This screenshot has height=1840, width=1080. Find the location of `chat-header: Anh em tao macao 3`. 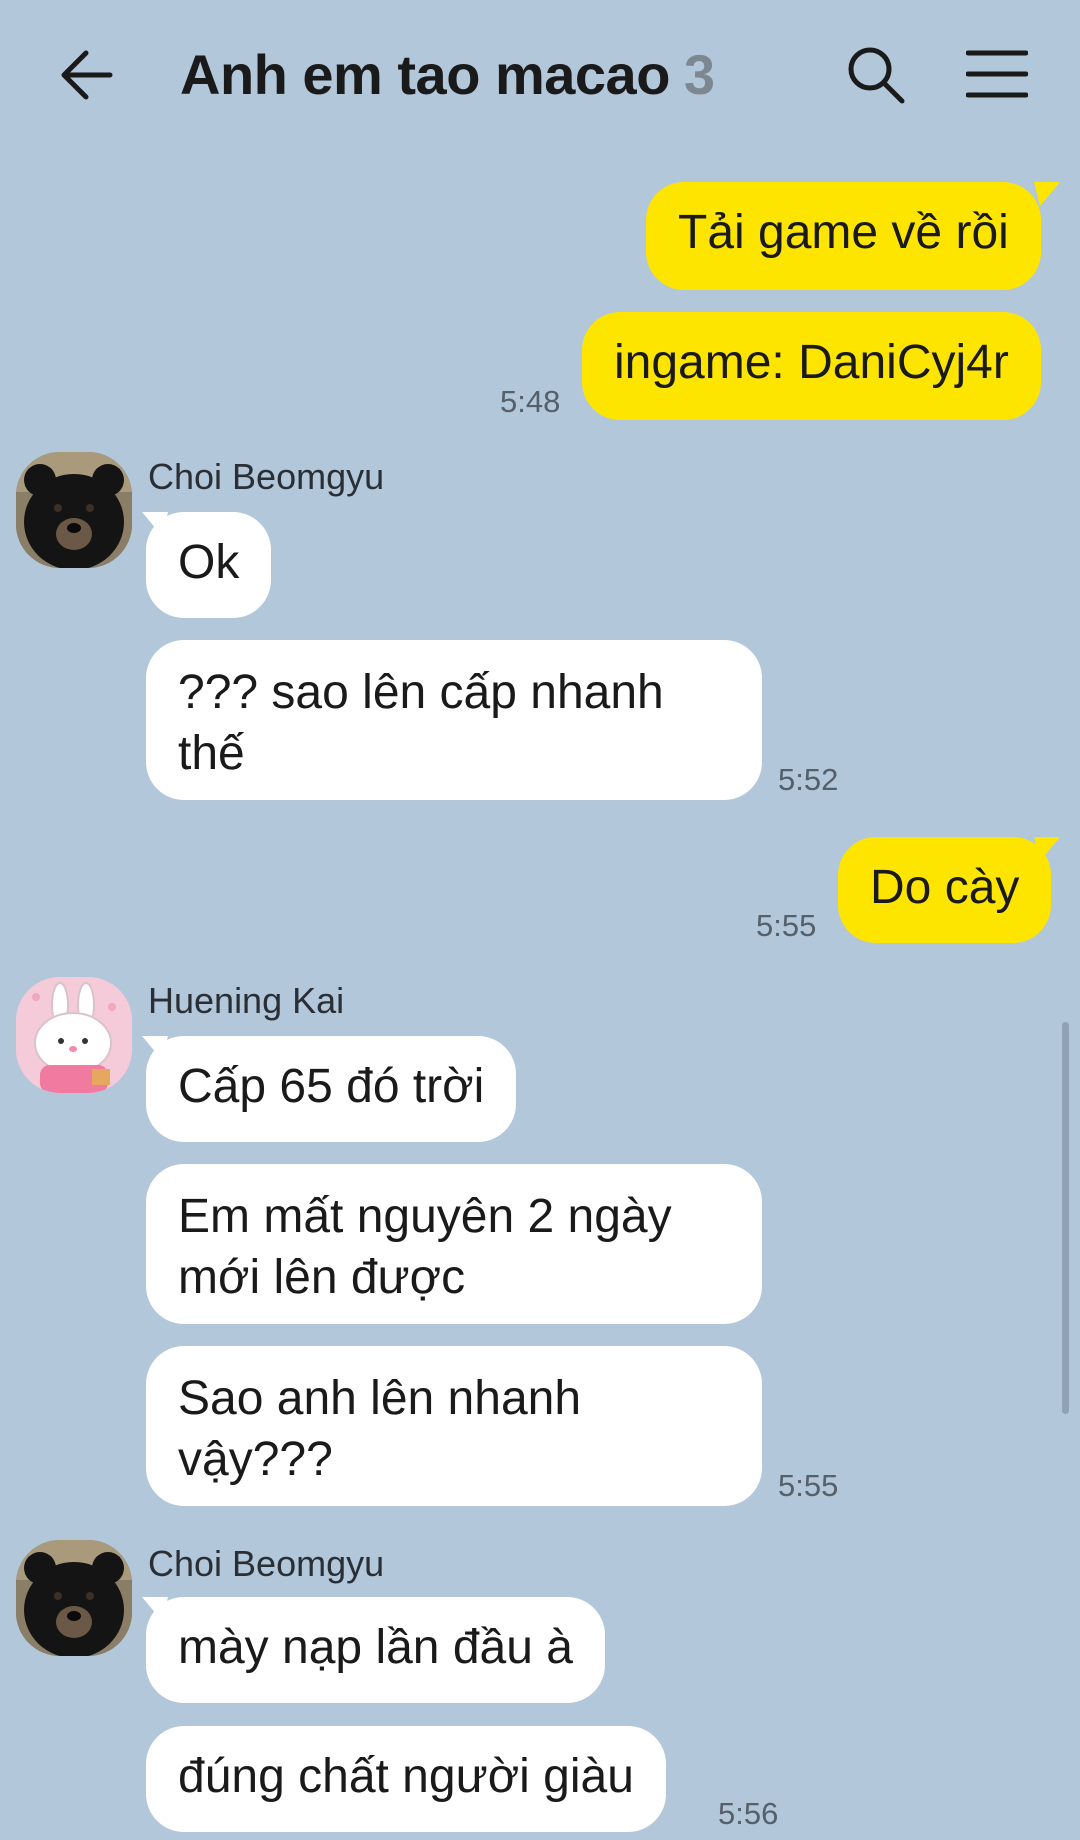

chat-header: Anh em tao macao 3 is located at coordinates (540, 75).